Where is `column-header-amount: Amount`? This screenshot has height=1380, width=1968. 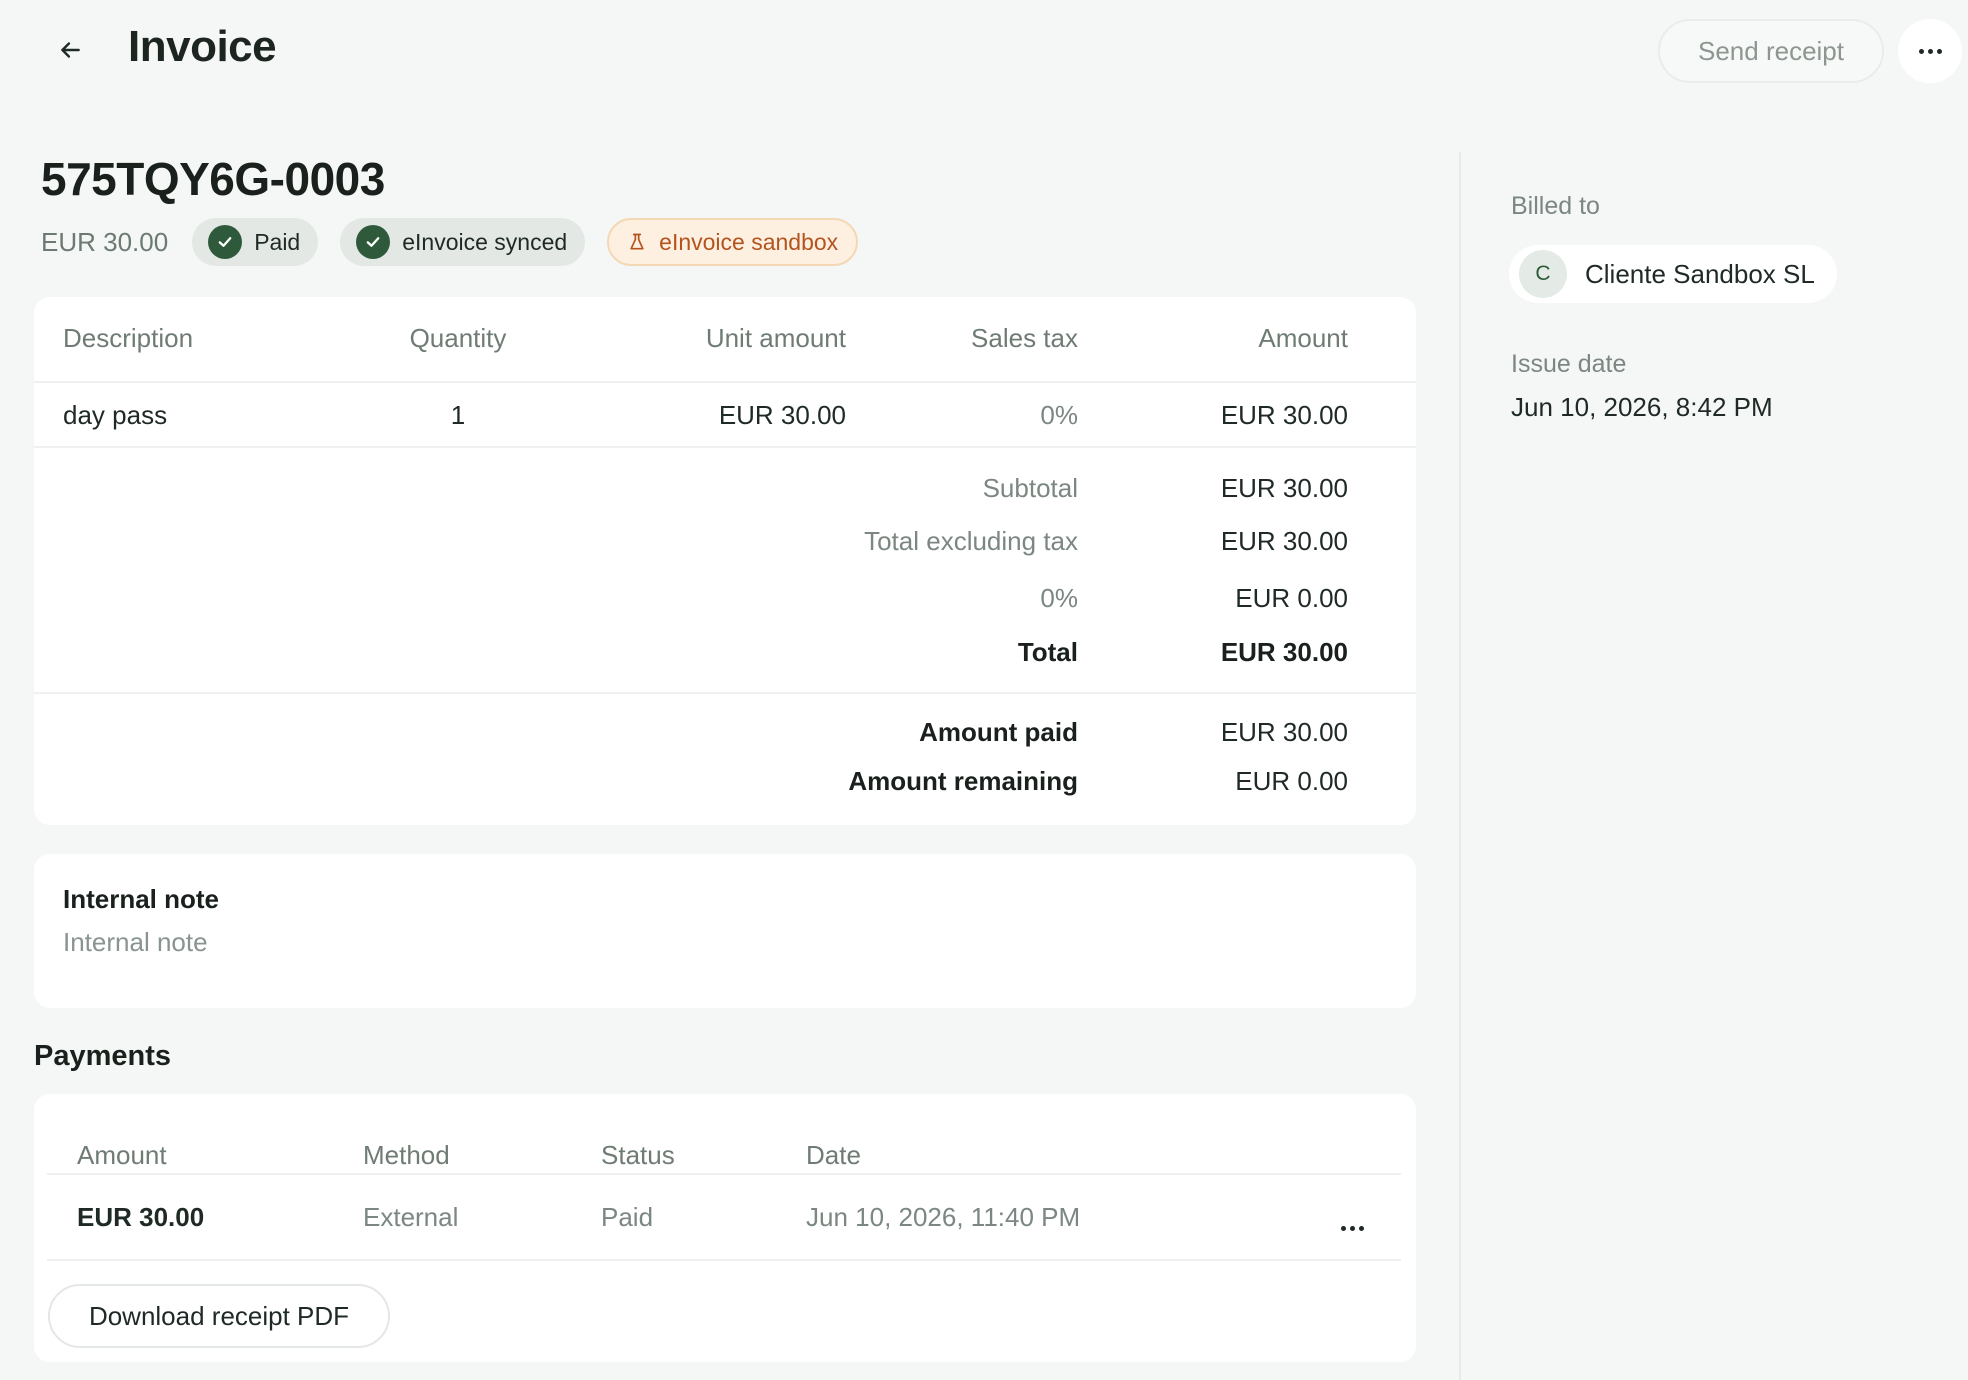
column-header-amount: Amount is located at coordinates (1303, 338).